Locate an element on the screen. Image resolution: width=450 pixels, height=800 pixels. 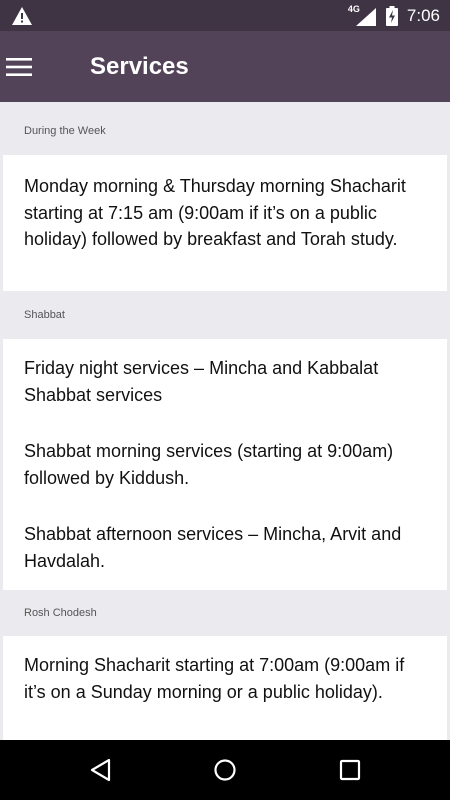
status-icons: 4G 7:06 is located at coordinates (394, 15).